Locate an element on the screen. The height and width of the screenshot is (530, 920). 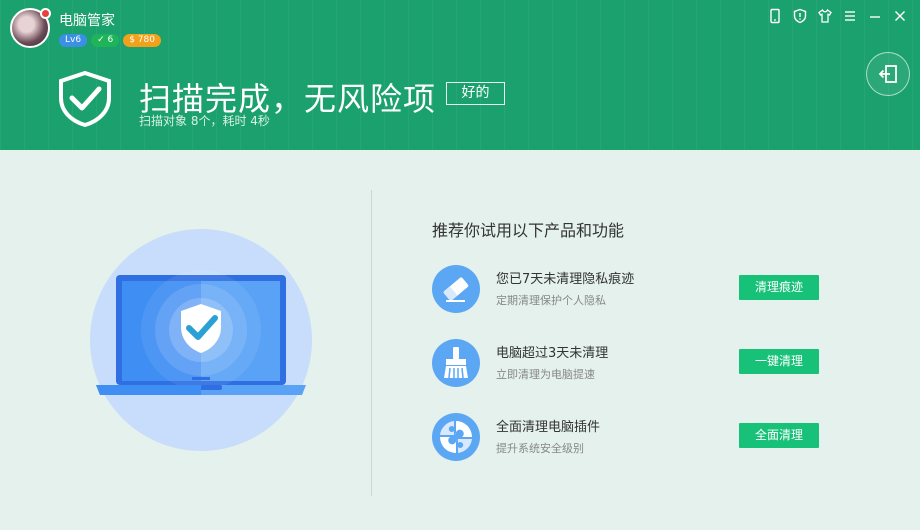
menu-icon is located at coordinates (850, 16).